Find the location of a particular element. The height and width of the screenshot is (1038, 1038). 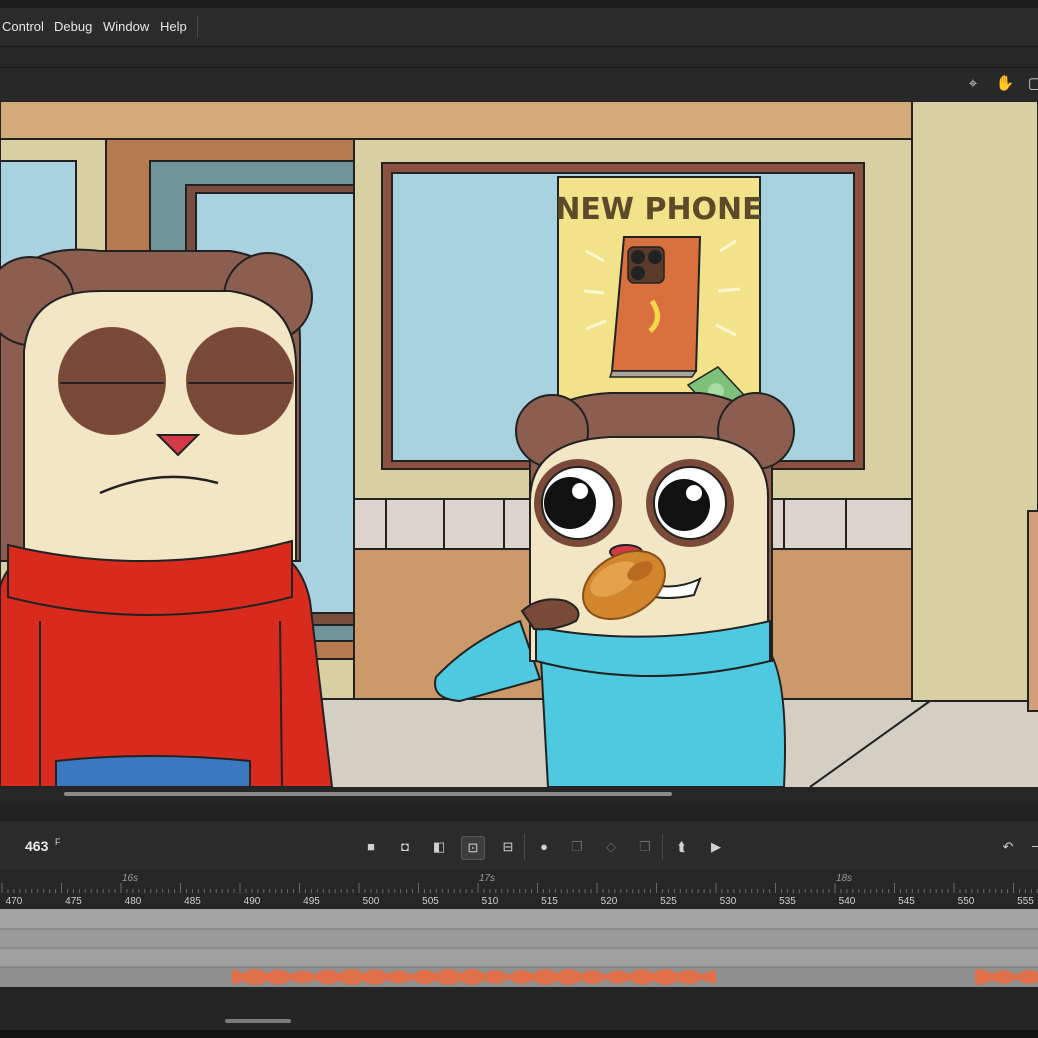

onion-outline-icon: ❐ is located at coordinates (577, 847).